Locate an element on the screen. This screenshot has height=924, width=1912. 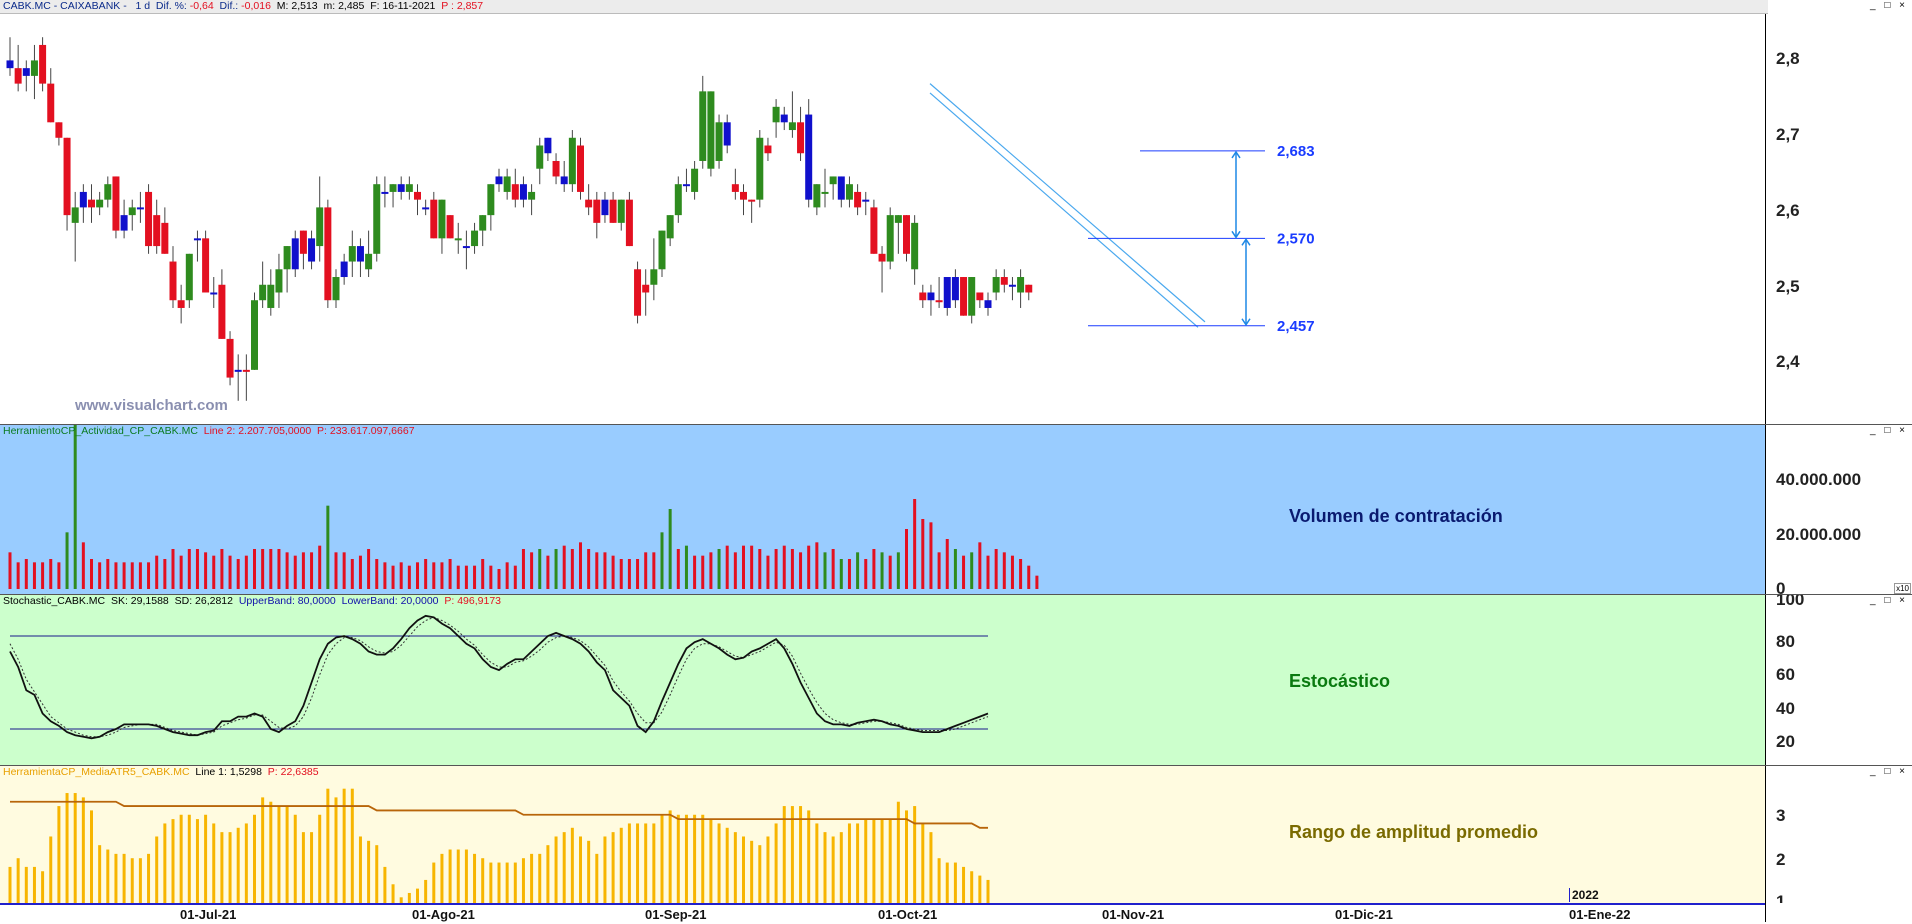
price-tick: 2,6 is located at coordinates (1788, 210).